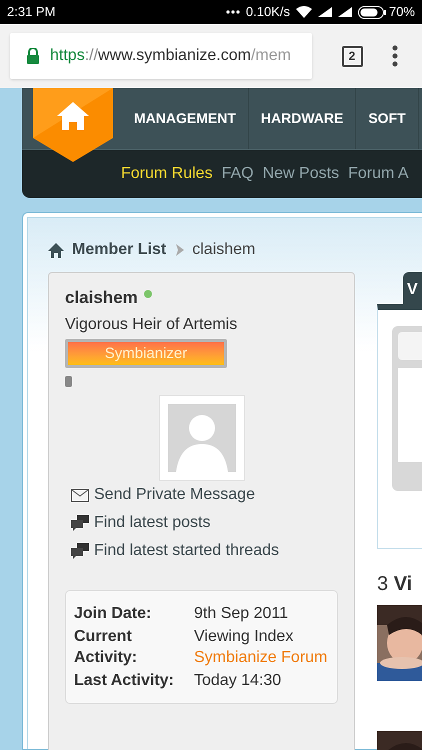  What do you see at coordinates (124, 680) in the screenshot?
I see `detail-label: Last Activity:` at bounding box center [124, 680].